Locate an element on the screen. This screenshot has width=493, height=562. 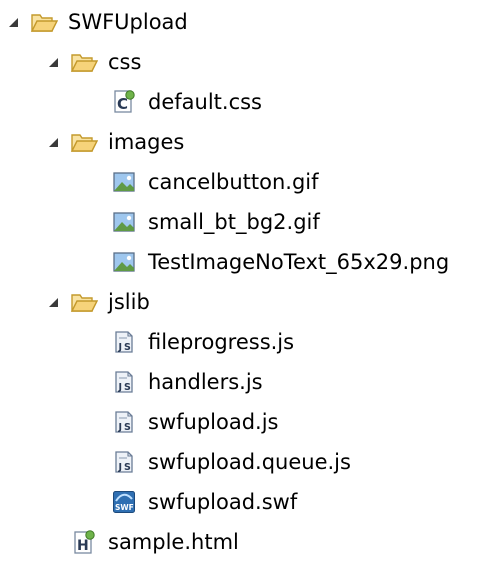
tree-node-swfupload: SWFUpload is located at coordinates (97, 22).